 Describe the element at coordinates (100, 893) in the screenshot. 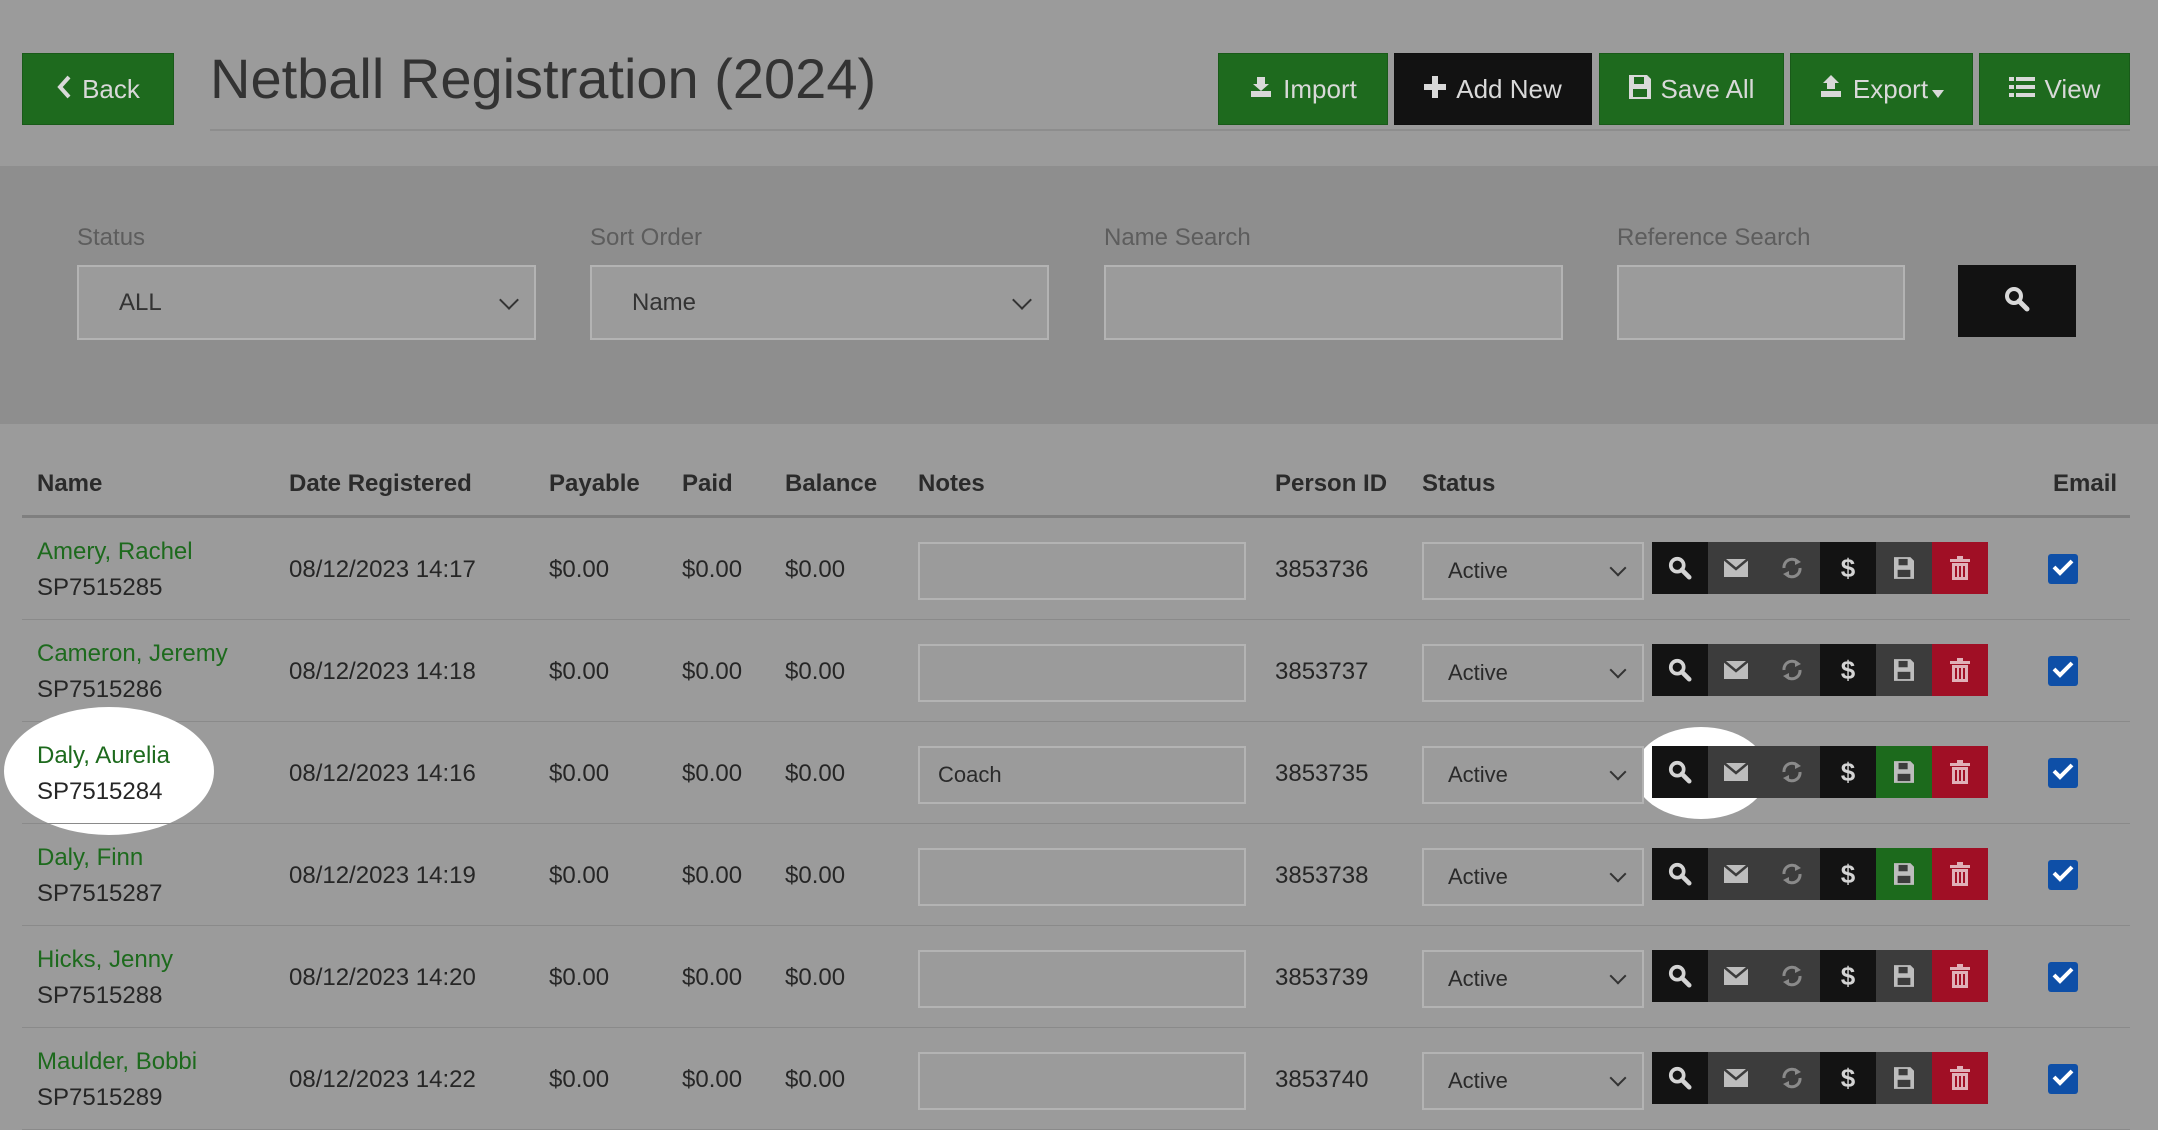

I see `registration-reference: SP7515287` at that location.